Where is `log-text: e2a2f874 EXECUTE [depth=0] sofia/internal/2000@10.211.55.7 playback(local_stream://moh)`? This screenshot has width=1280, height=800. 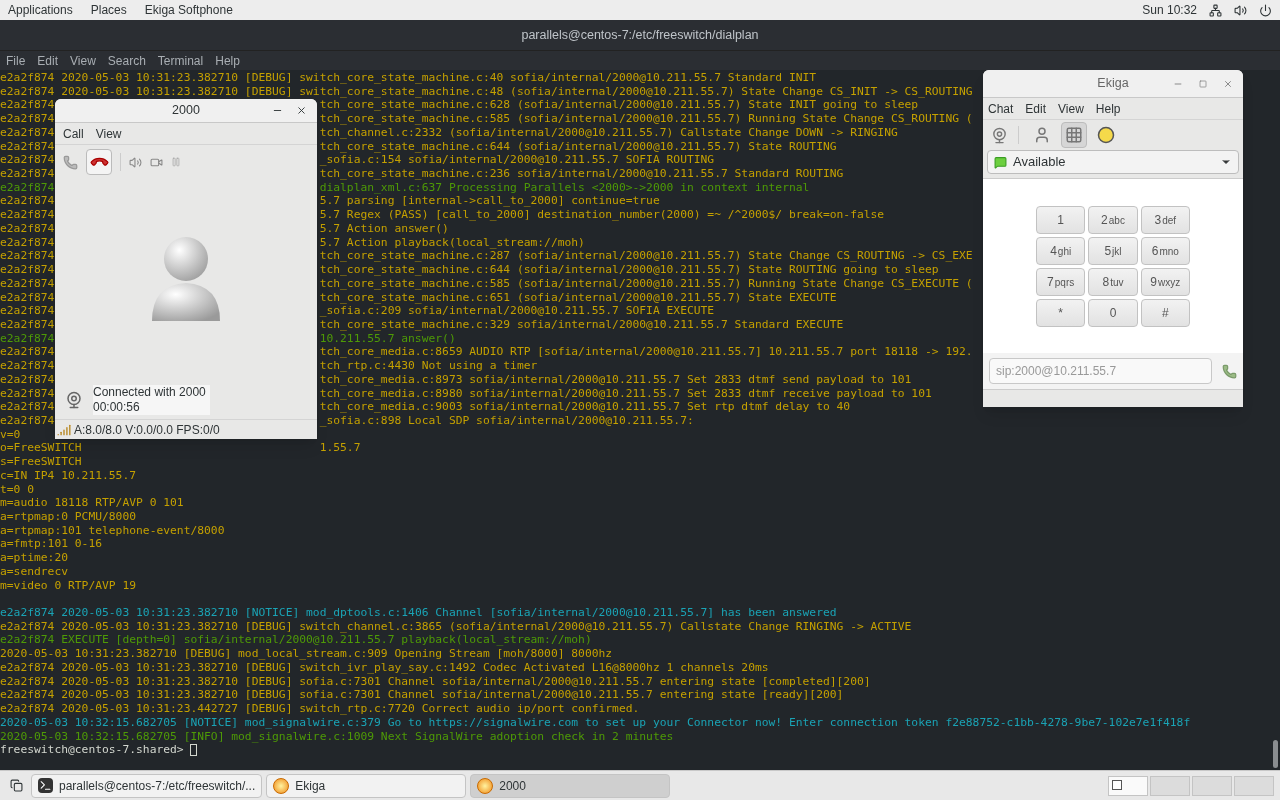 log-text: e2a2f874 EXECUTE [depth=0] sofia/internal/2000@10.211.55.7 playback(local_stream://moh) is located at coordinates (296, 640).